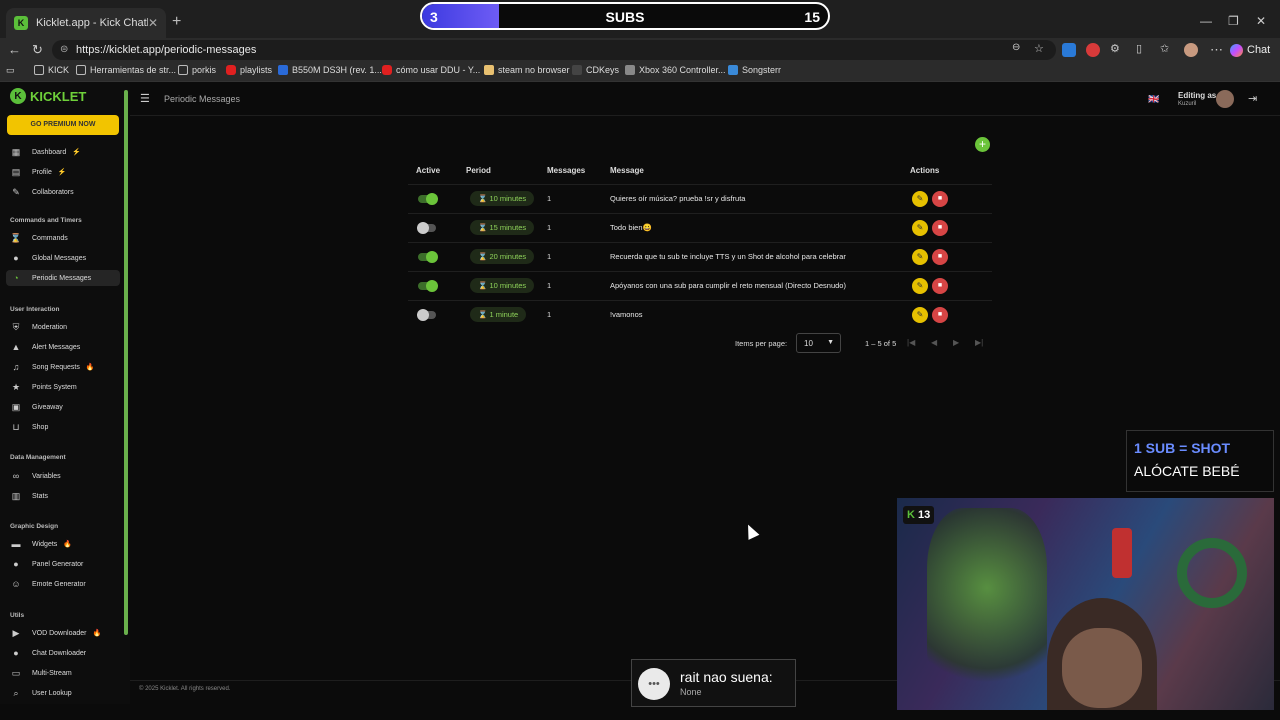 Image resolution: width=1280 pixels, height=720 pixels. What do you see at coordinates (812, 17) in the screenshot?
I see `subs-goal: 15` at bounding box center [812, 17].